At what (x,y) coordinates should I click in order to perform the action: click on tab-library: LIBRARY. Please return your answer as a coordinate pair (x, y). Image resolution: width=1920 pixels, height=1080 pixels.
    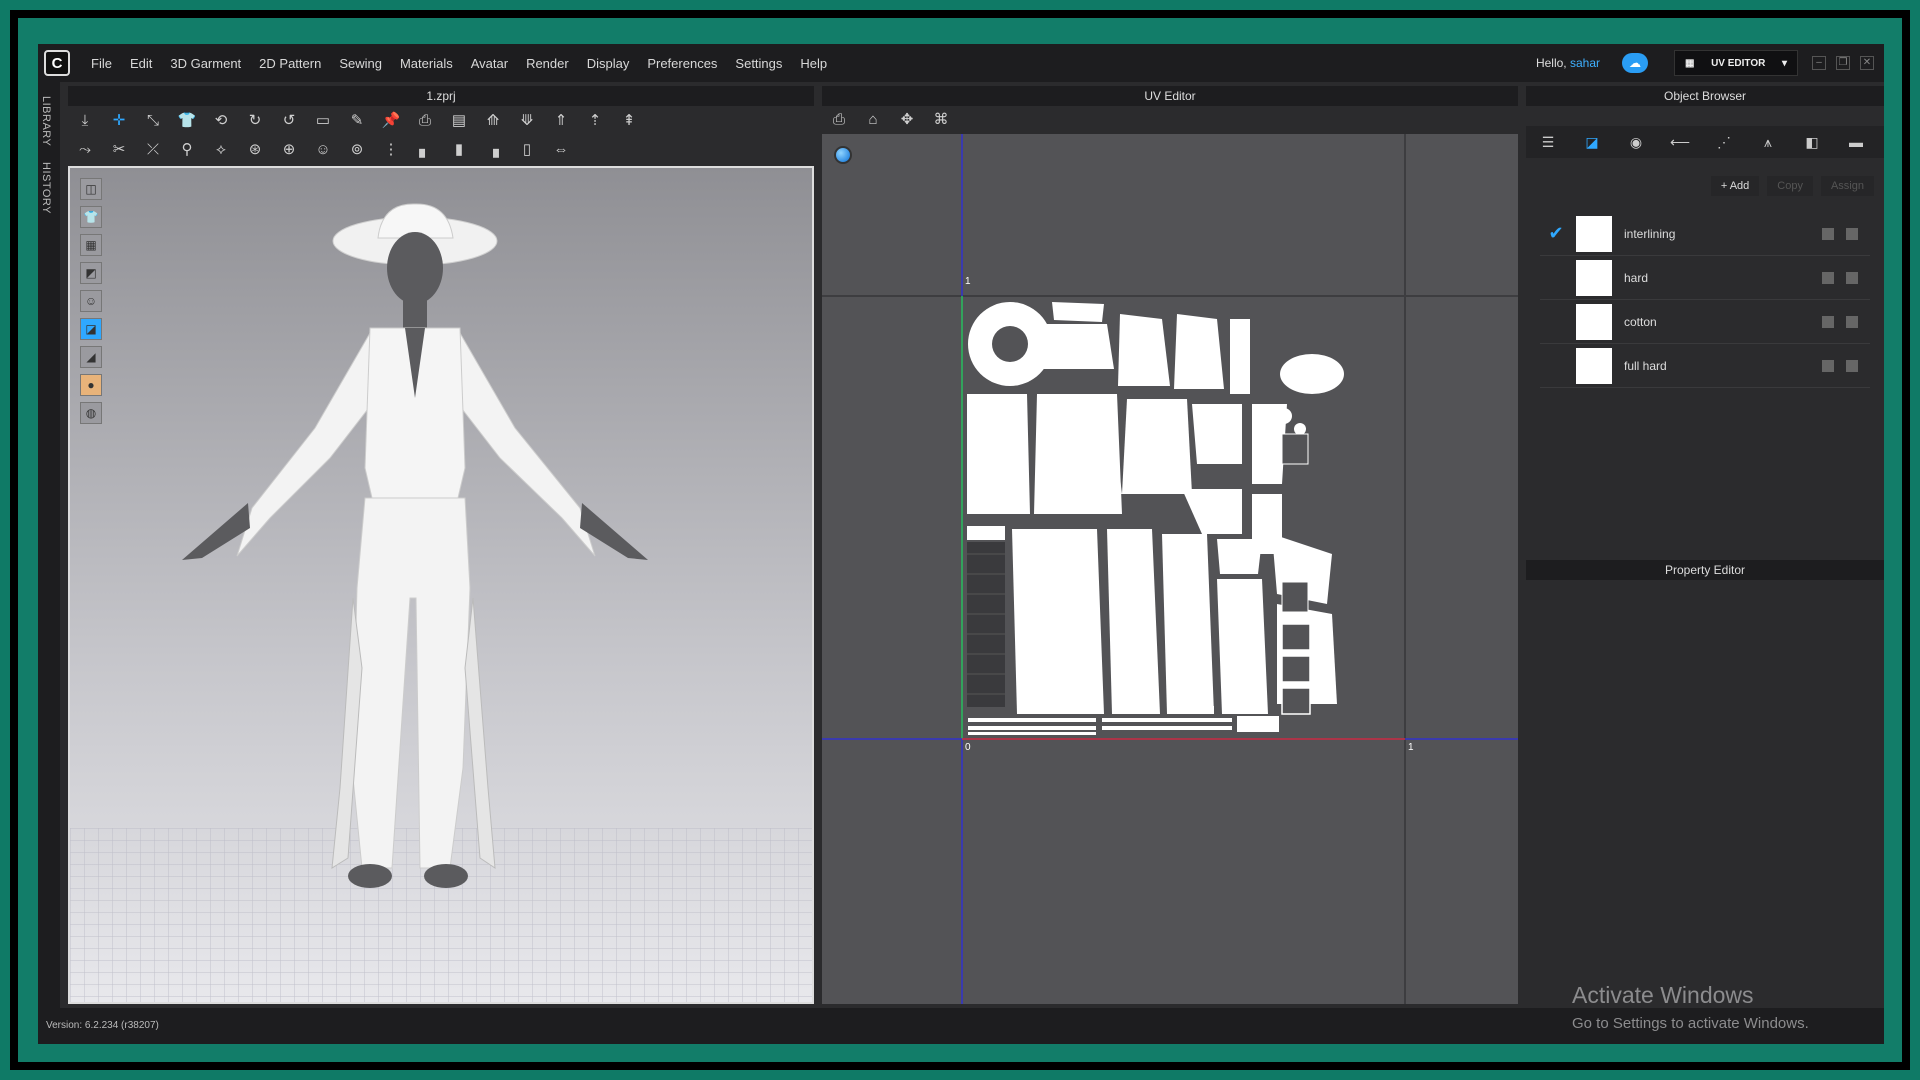
    Looking at the image, I should click on (46, 121).